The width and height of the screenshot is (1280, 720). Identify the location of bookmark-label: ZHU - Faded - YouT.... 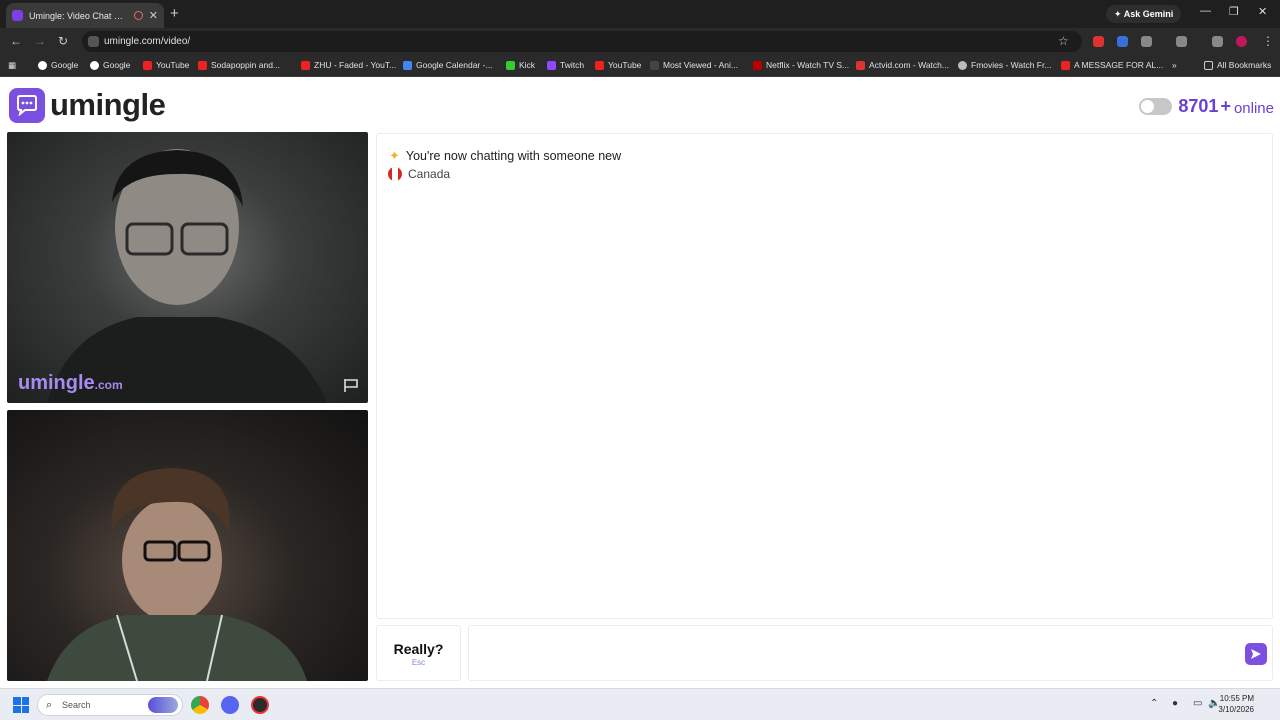
(355, 65).